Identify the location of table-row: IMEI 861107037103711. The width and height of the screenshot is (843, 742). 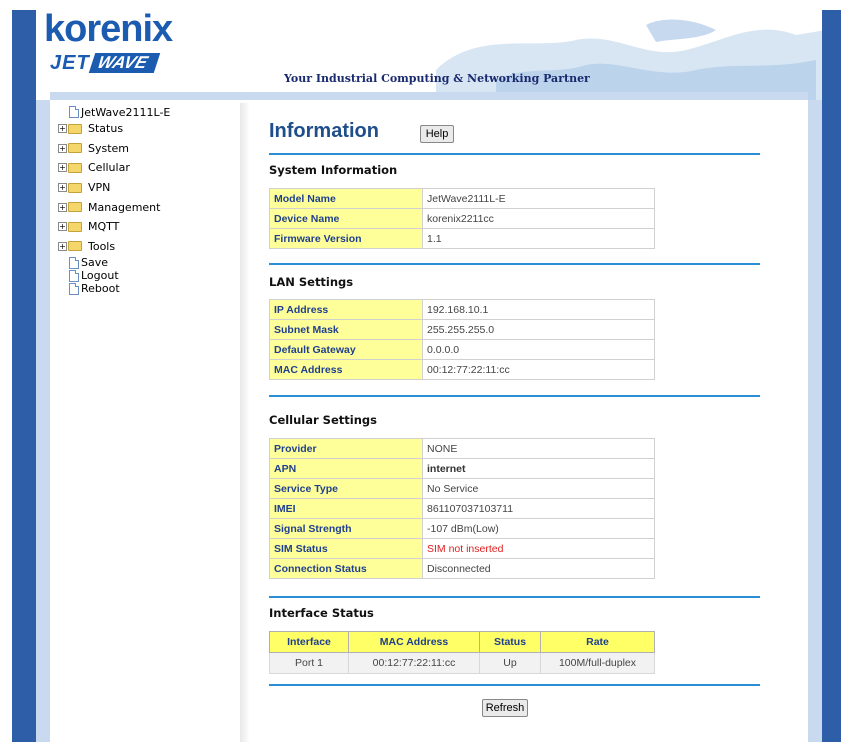
(462, 508).